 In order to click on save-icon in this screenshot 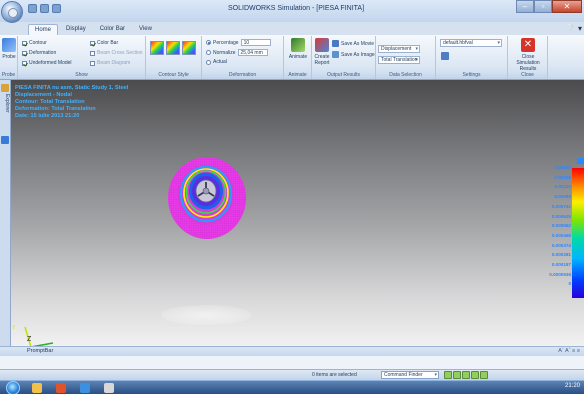, I will do `click(32, 8)`.